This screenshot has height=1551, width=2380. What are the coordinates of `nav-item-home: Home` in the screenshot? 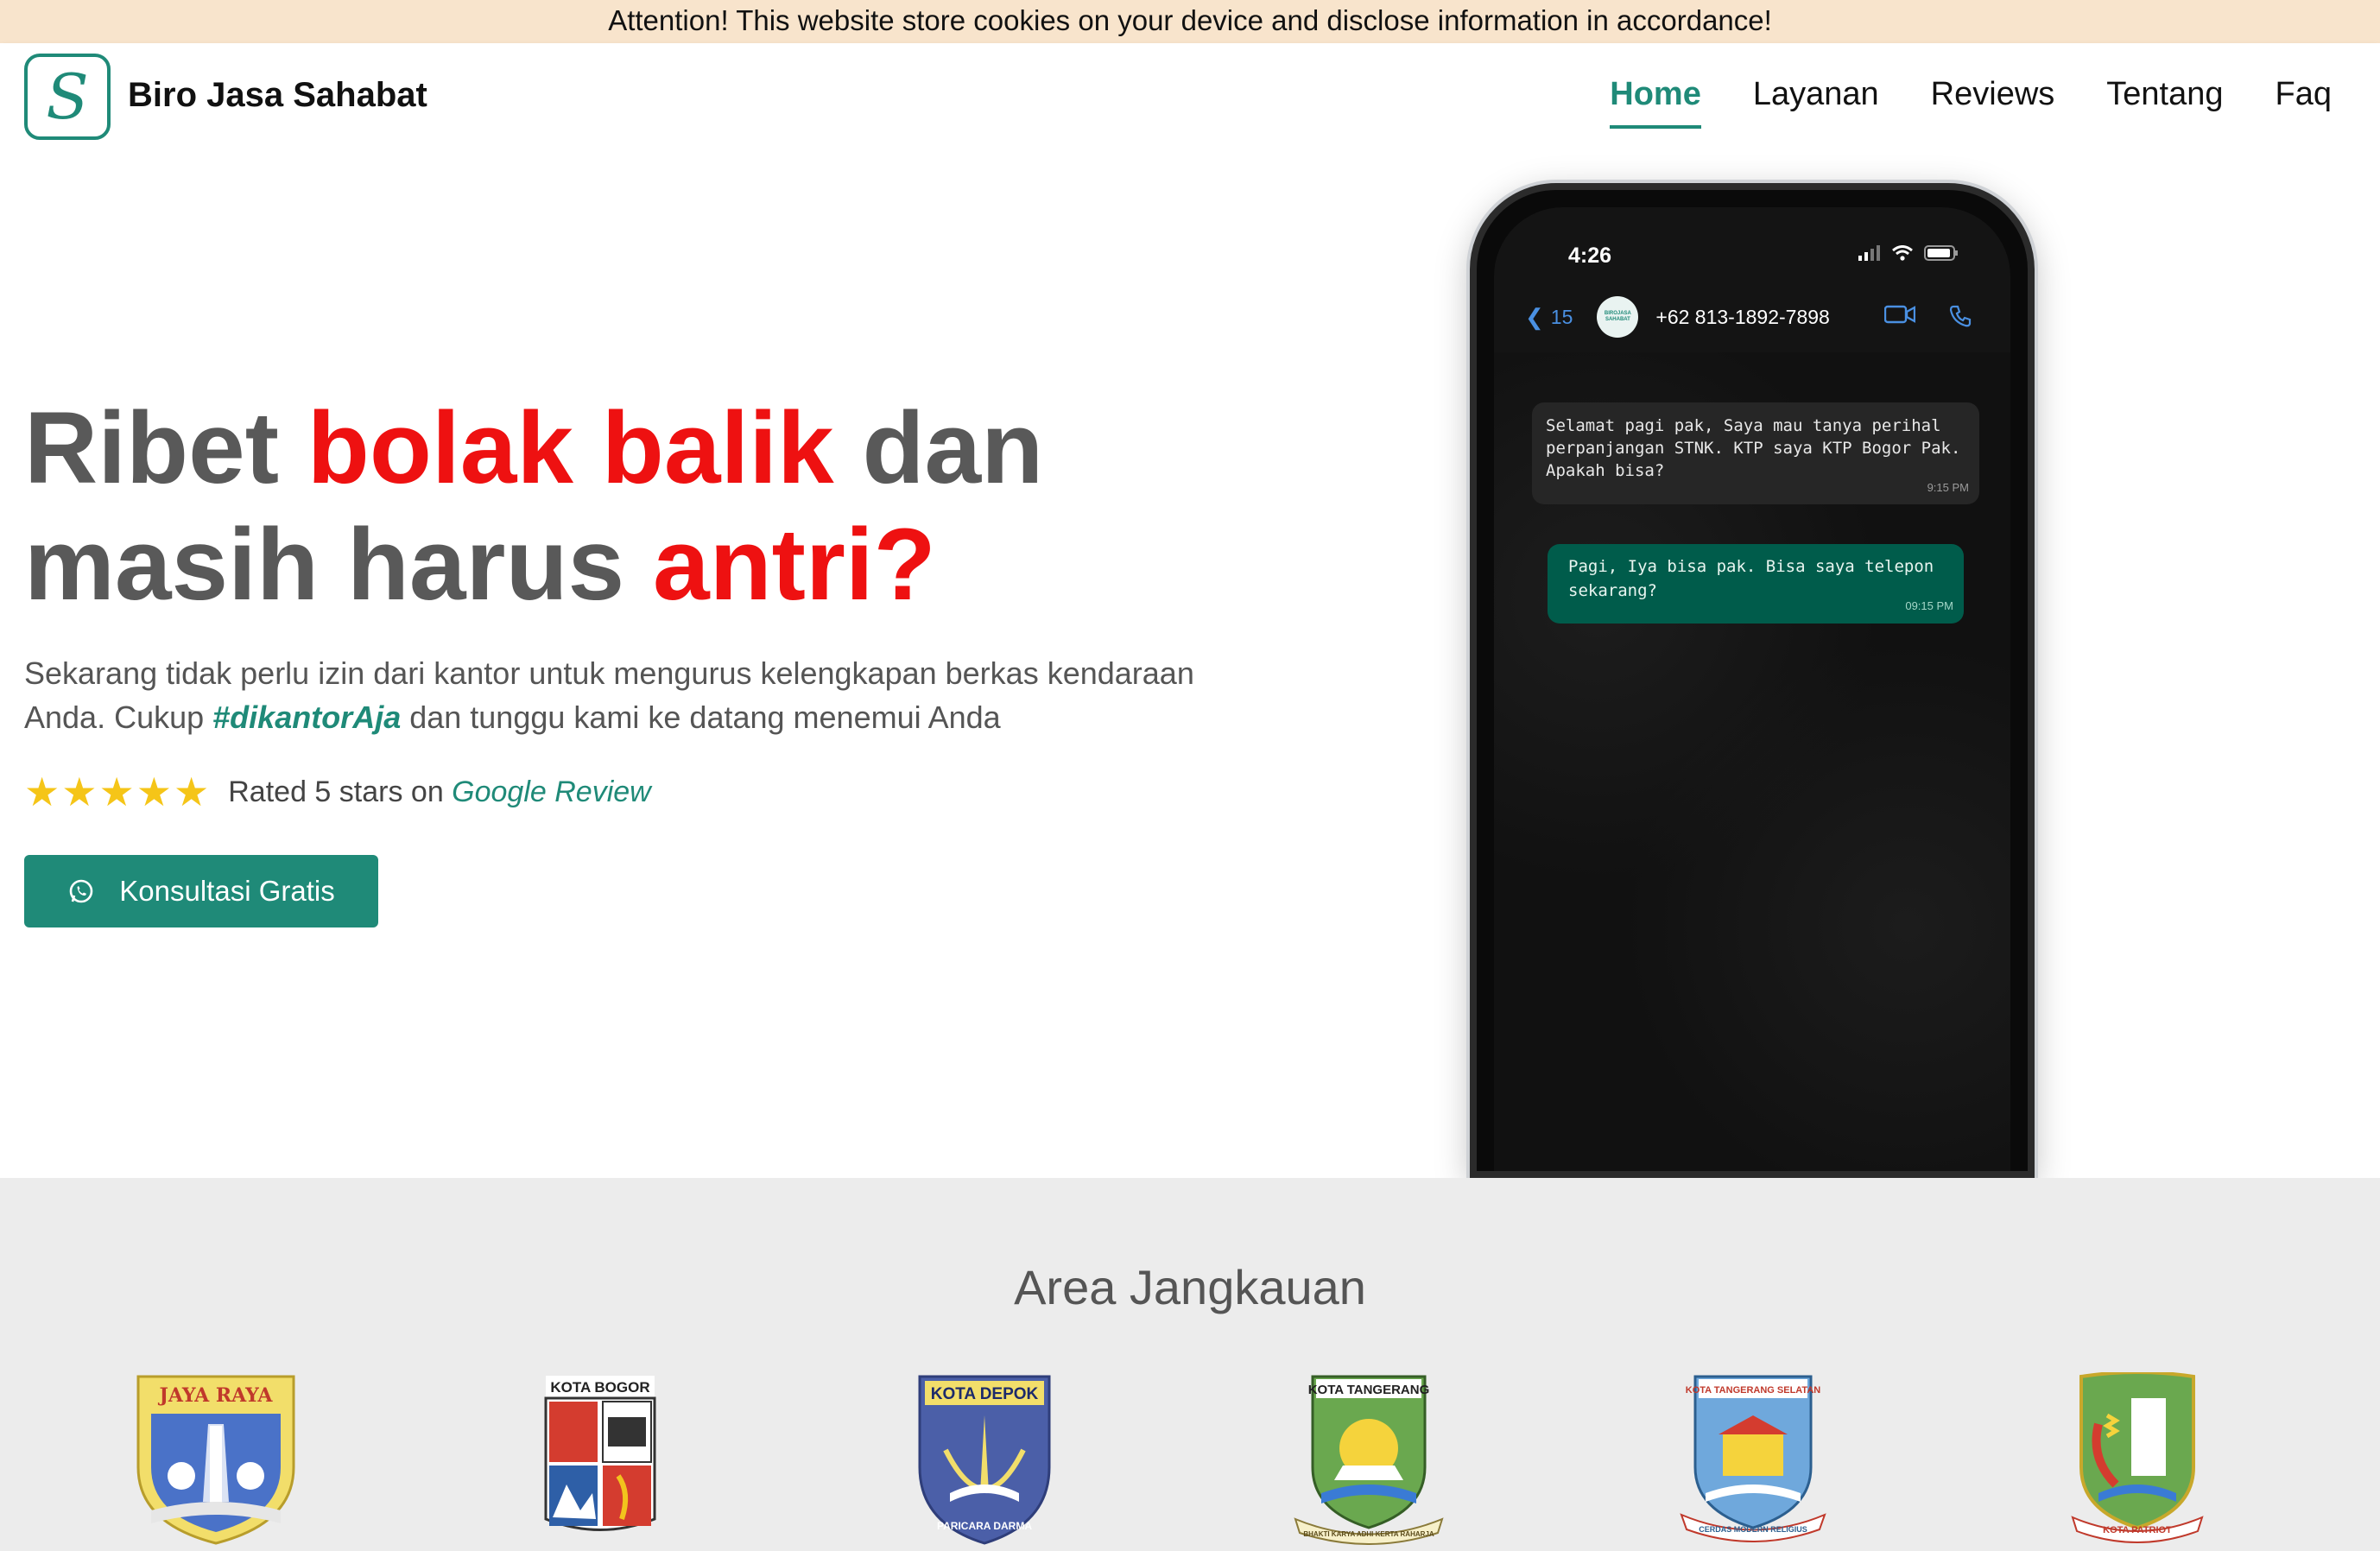 It's located at (1656, 102).